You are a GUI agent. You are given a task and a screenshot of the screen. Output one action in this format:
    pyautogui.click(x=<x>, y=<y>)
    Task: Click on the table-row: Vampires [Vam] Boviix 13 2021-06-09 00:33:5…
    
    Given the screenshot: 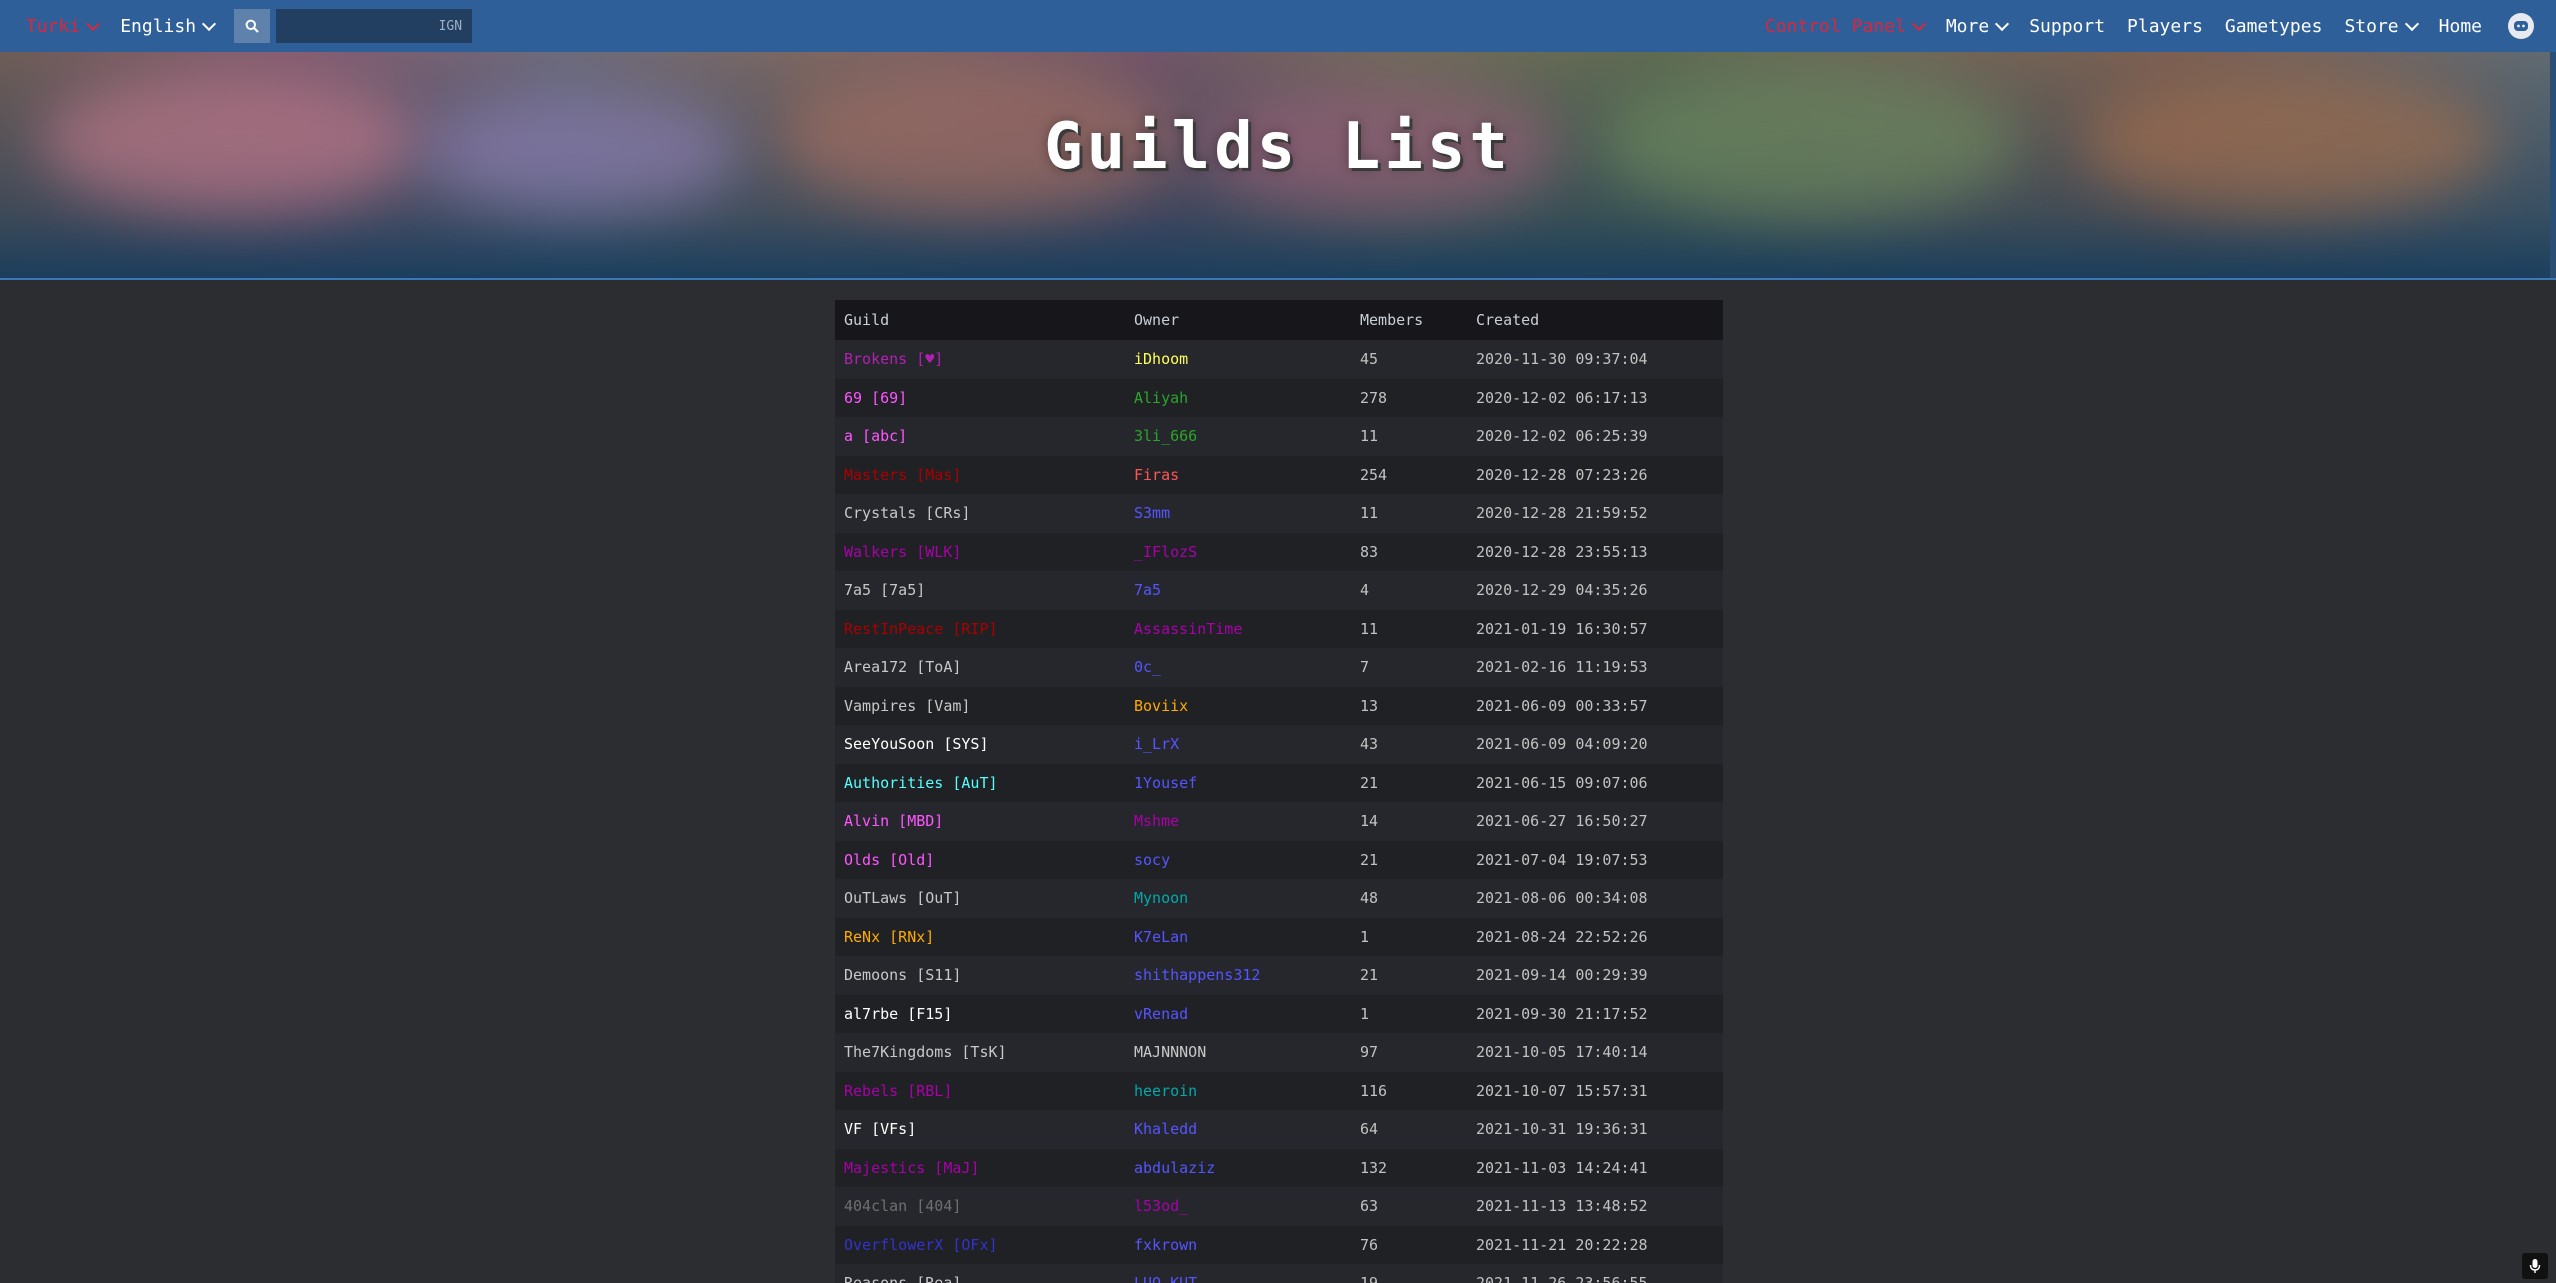 What is the action you would take?
    pyautogui.click(x=1279, y=706)
    